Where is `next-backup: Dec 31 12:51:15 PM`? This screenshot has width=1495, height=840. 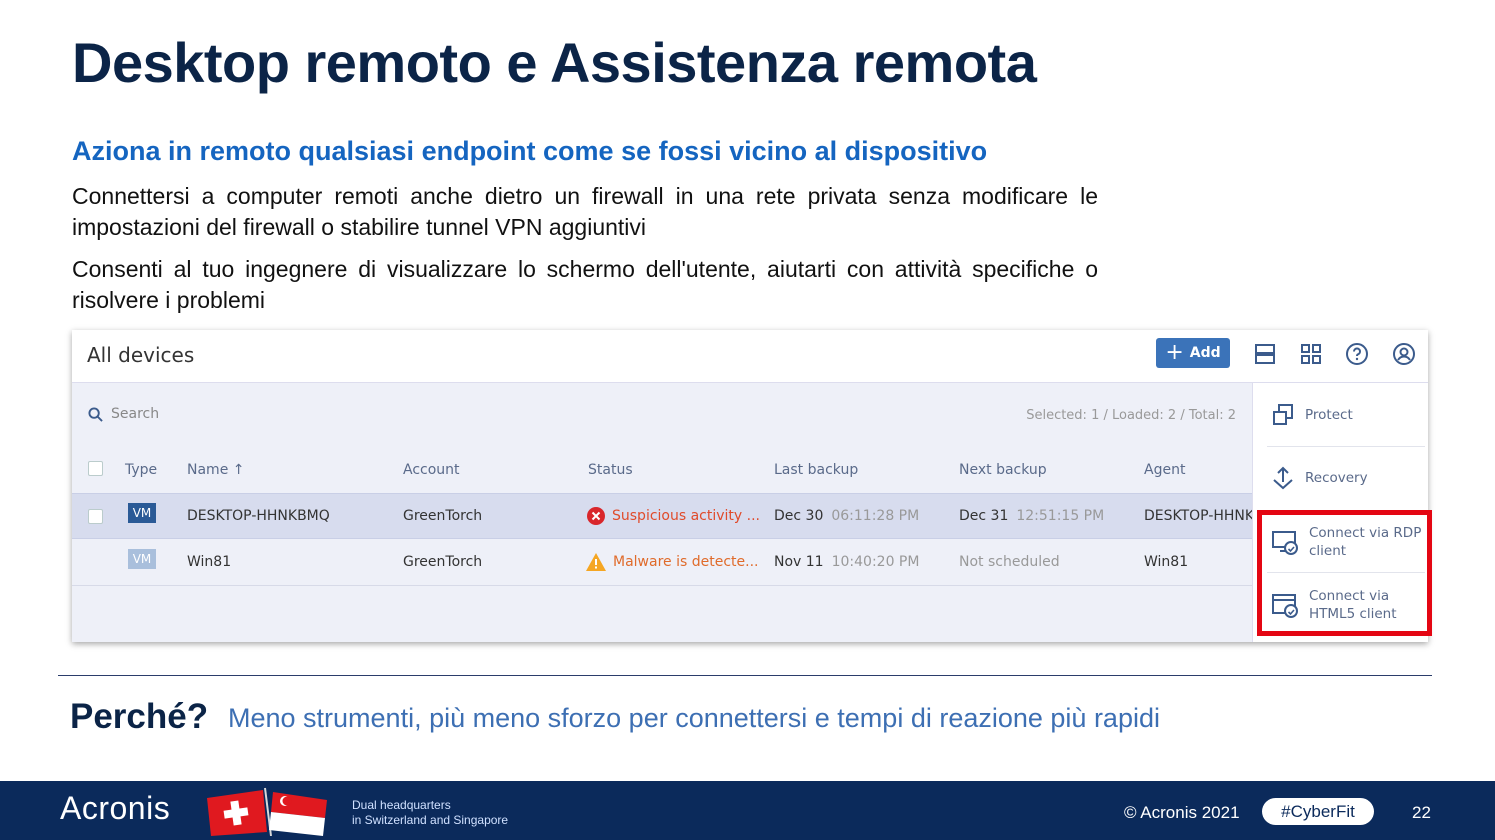
next-backup: Dec 31 12:51:15 PM is located at coordinates (1032, 516).